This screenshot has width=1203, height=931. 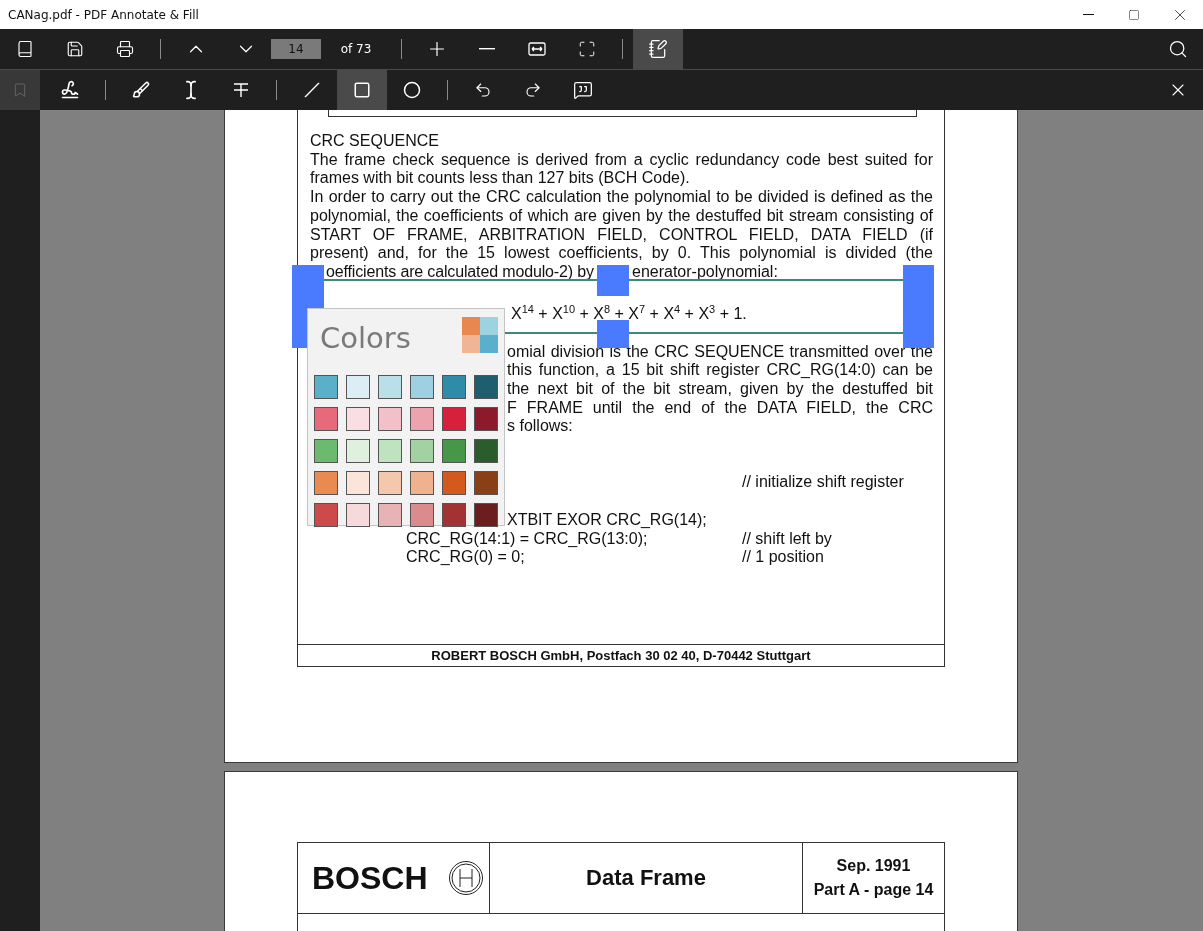 I want to click on minus-icon, so click(x=487, y=49).